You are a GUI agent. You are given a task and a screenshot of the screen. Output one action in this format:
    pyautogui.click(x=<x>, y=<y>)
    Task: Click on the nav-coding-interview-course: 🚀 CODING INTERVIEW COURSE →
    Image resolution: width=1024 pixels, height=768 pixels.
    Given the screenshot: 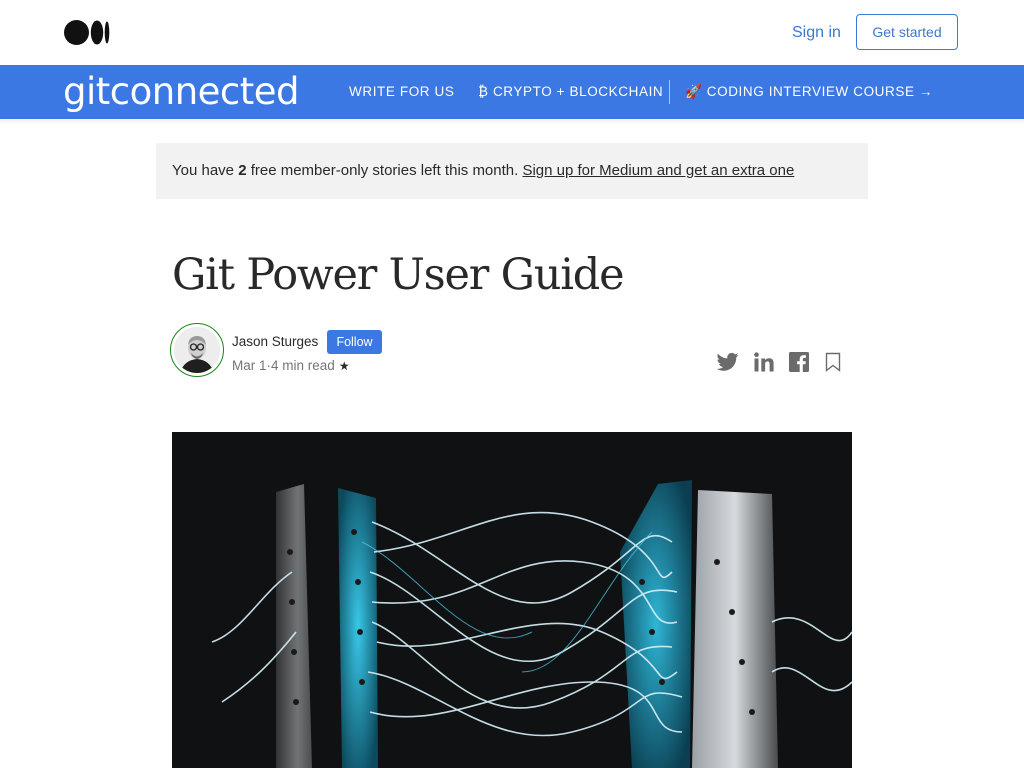 What is the action you would take?
    pyautogui.click(x=809, y=92)
    